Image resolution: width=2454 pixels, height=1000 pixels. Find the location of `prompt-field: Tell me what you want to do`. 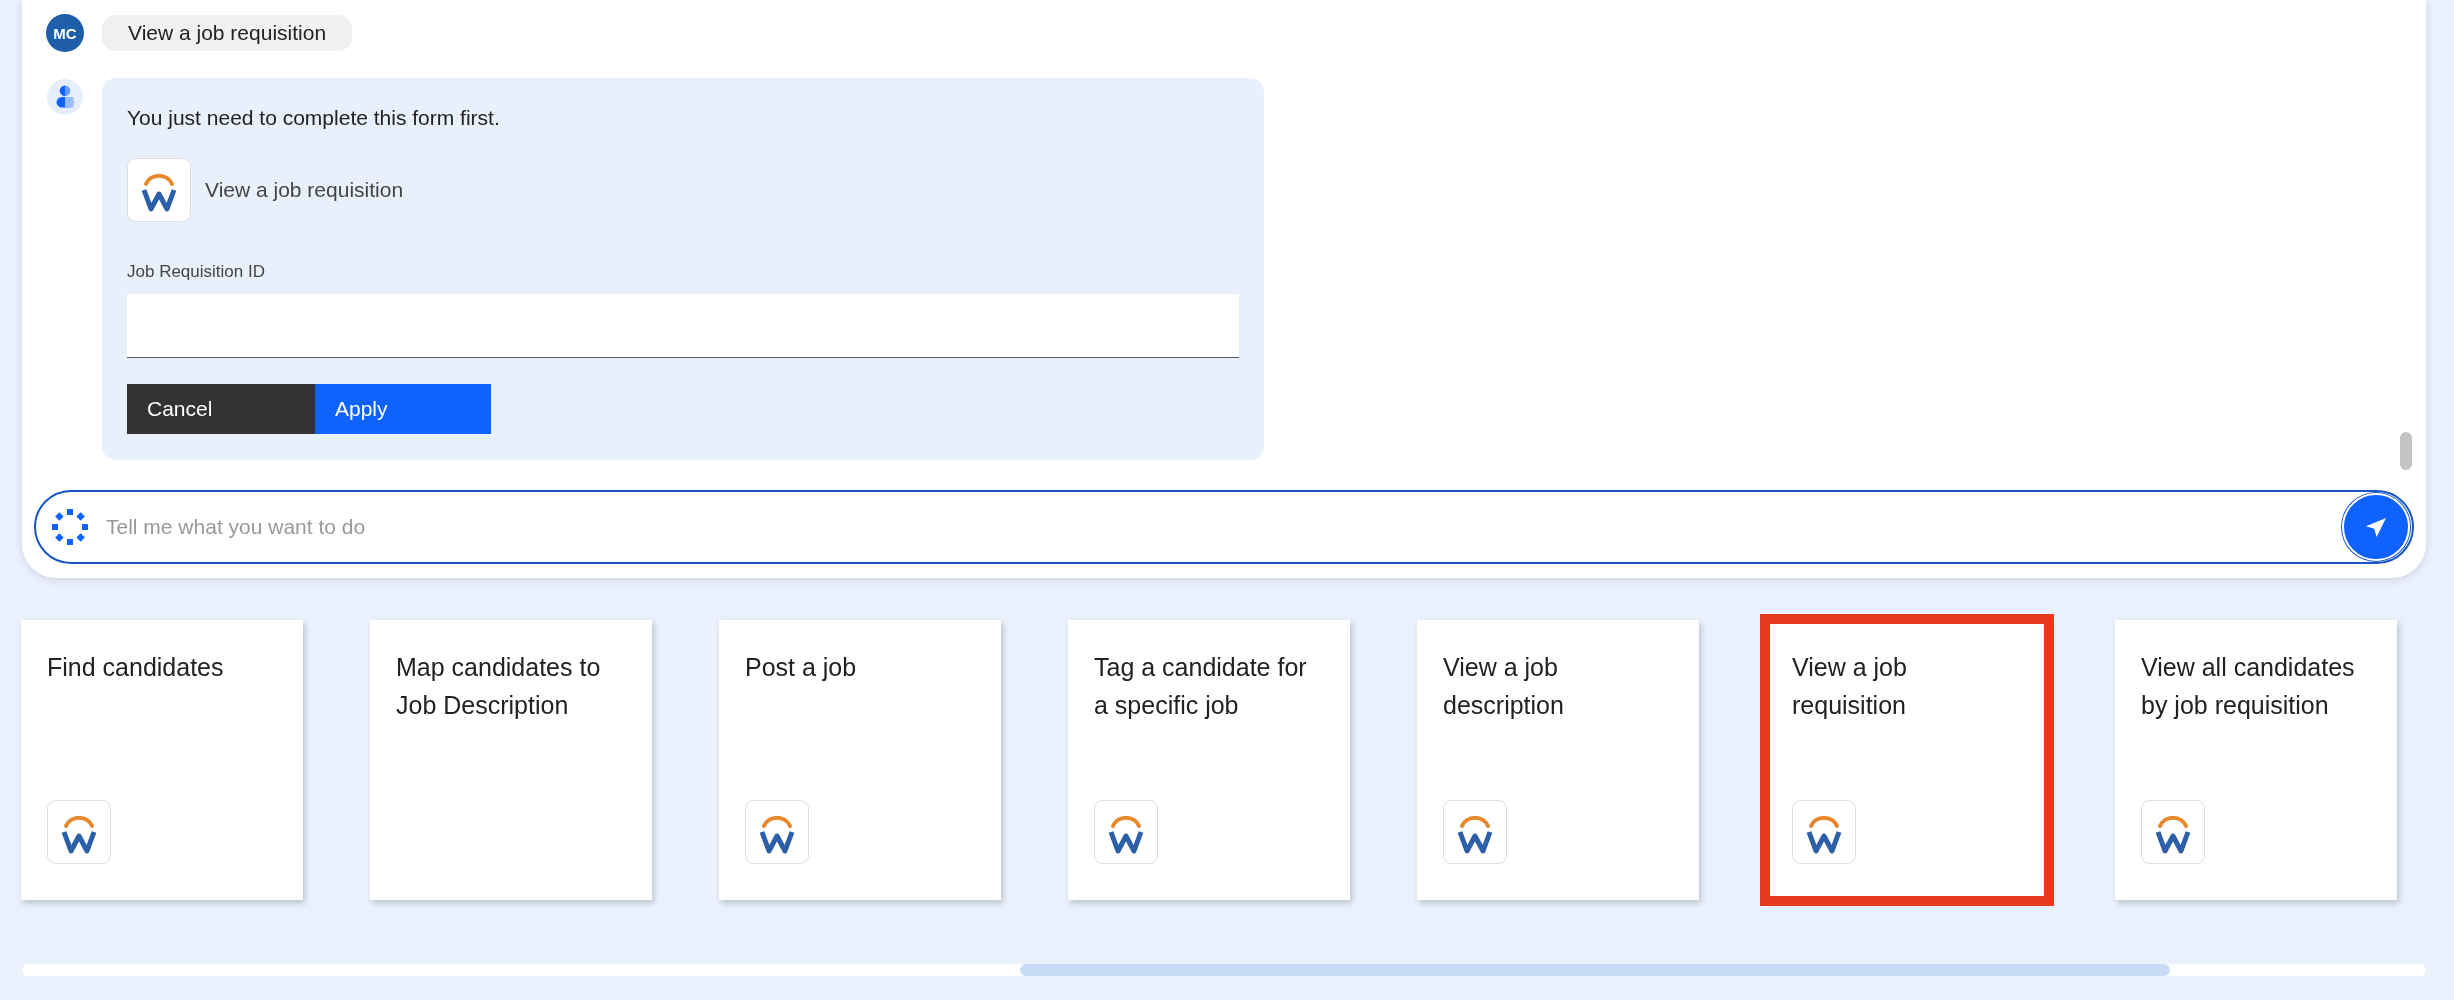

prompt-field: Tell me what you want to do is located at coordinates (1224, 527).